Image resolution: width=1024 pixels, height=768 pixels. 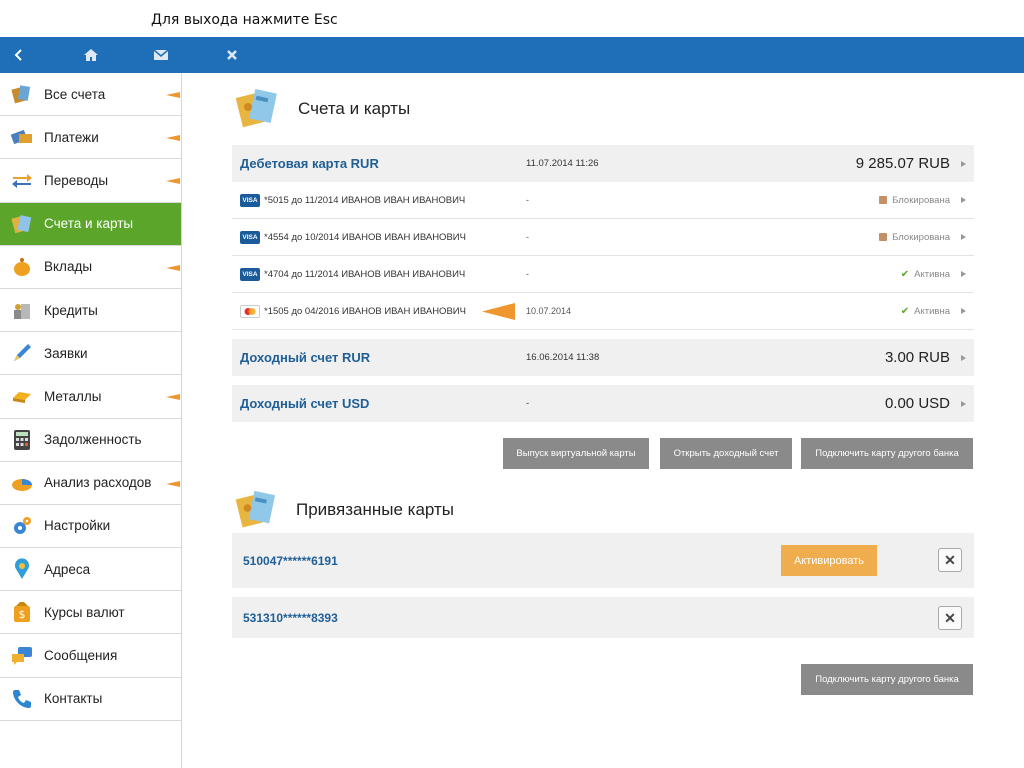 I want to click on activate-button: Активировать, so click(x=829, y=560).